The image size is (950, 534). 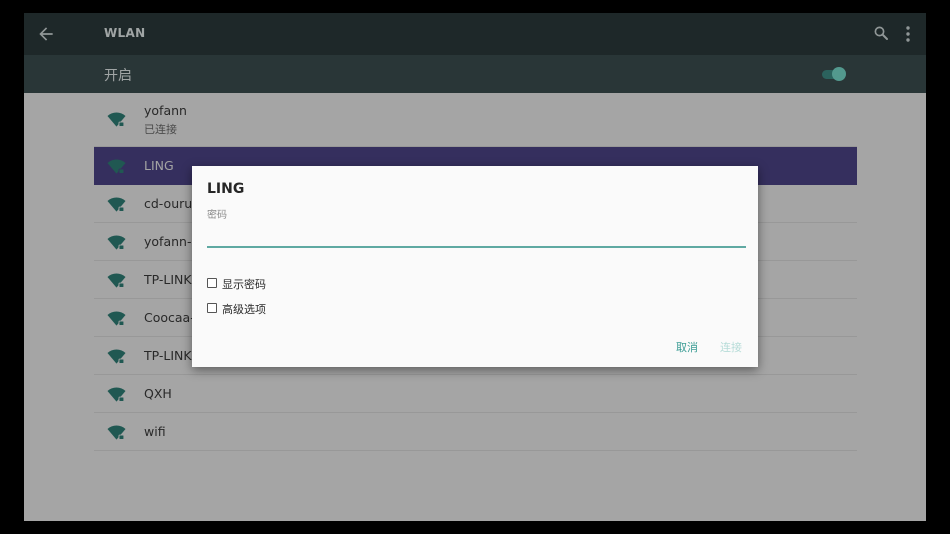 What do you see at coordinates (476, 237) in the screenshot?
I see `password-input` at bounding box center [476, 237].